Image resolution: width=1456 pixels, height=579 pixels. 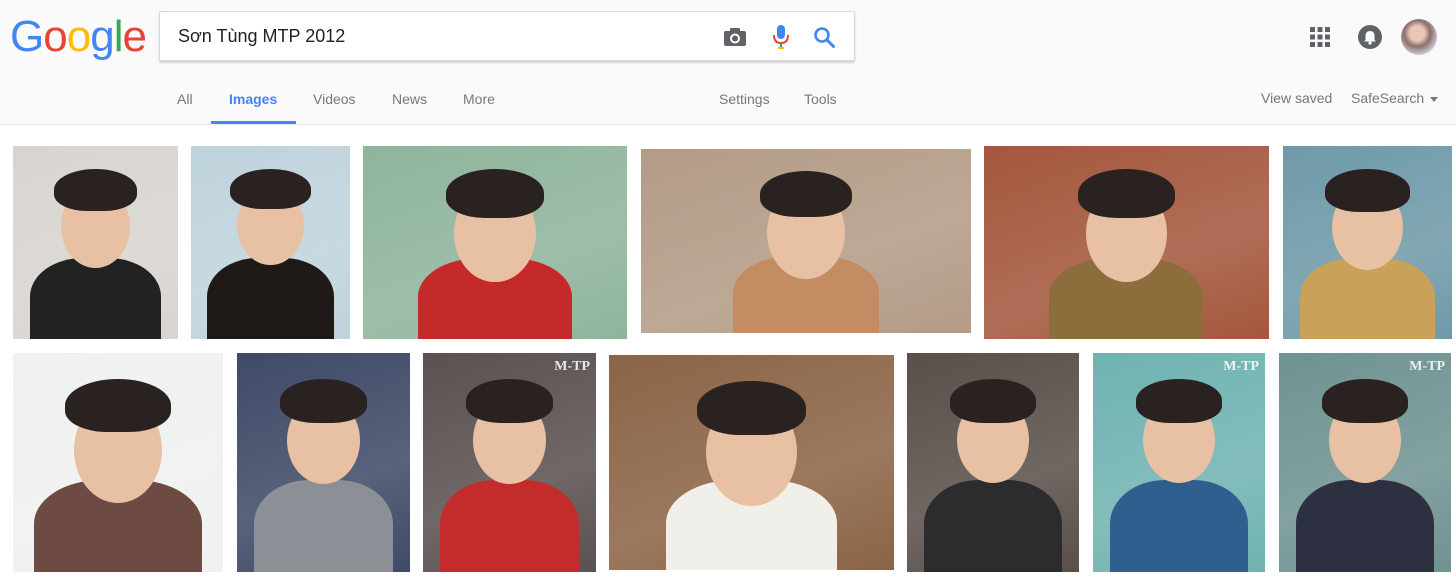 I want to click on search-input, so click(x=443, y=36).